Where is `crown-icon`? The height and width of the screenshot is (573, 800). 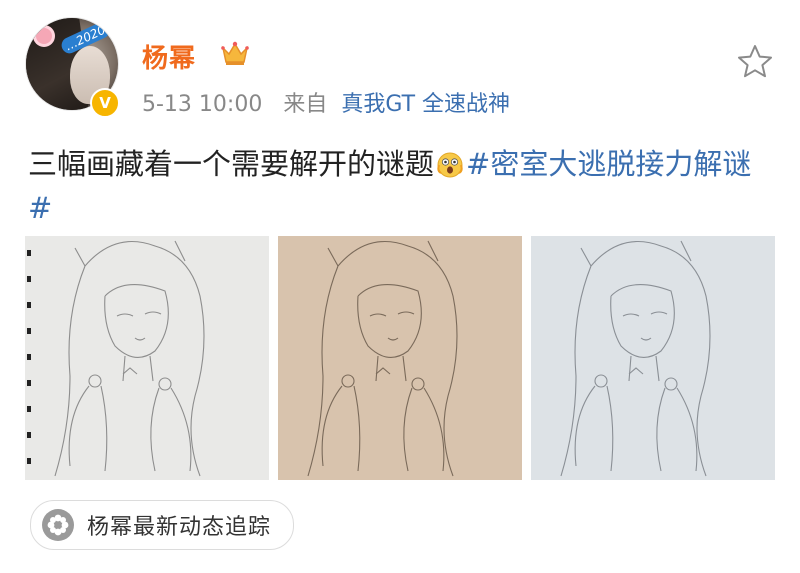 crown-icon is located at coordinates (235, 53).